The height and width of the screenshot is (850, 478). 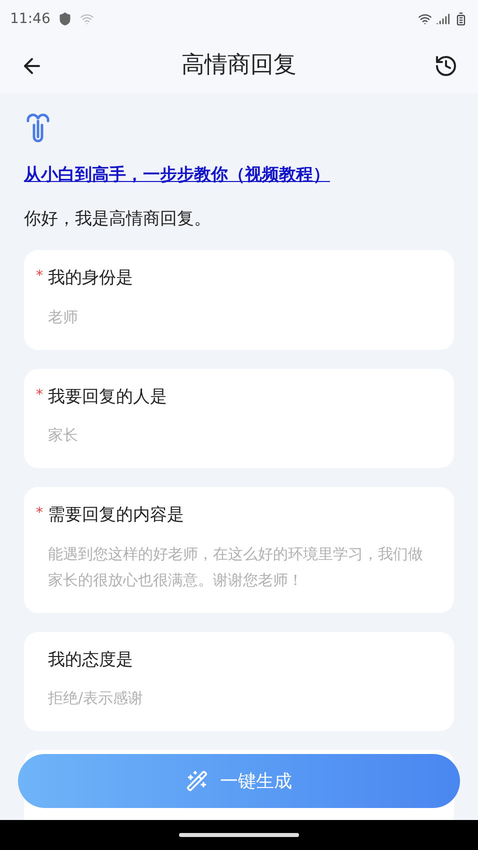 I want to click on field-label: 我的态度是, so click(x=90, y=660).